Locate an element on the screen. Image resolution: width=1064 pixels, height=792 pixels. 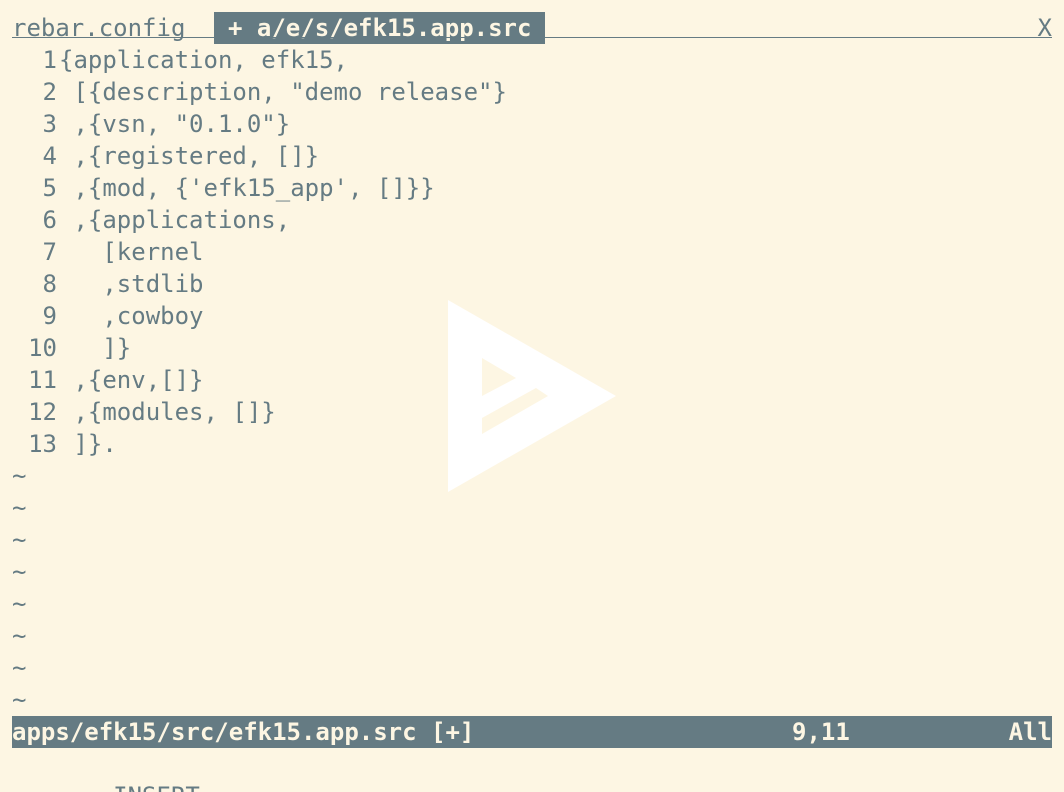
play-logo-icon is located at coordinates (532, 396).